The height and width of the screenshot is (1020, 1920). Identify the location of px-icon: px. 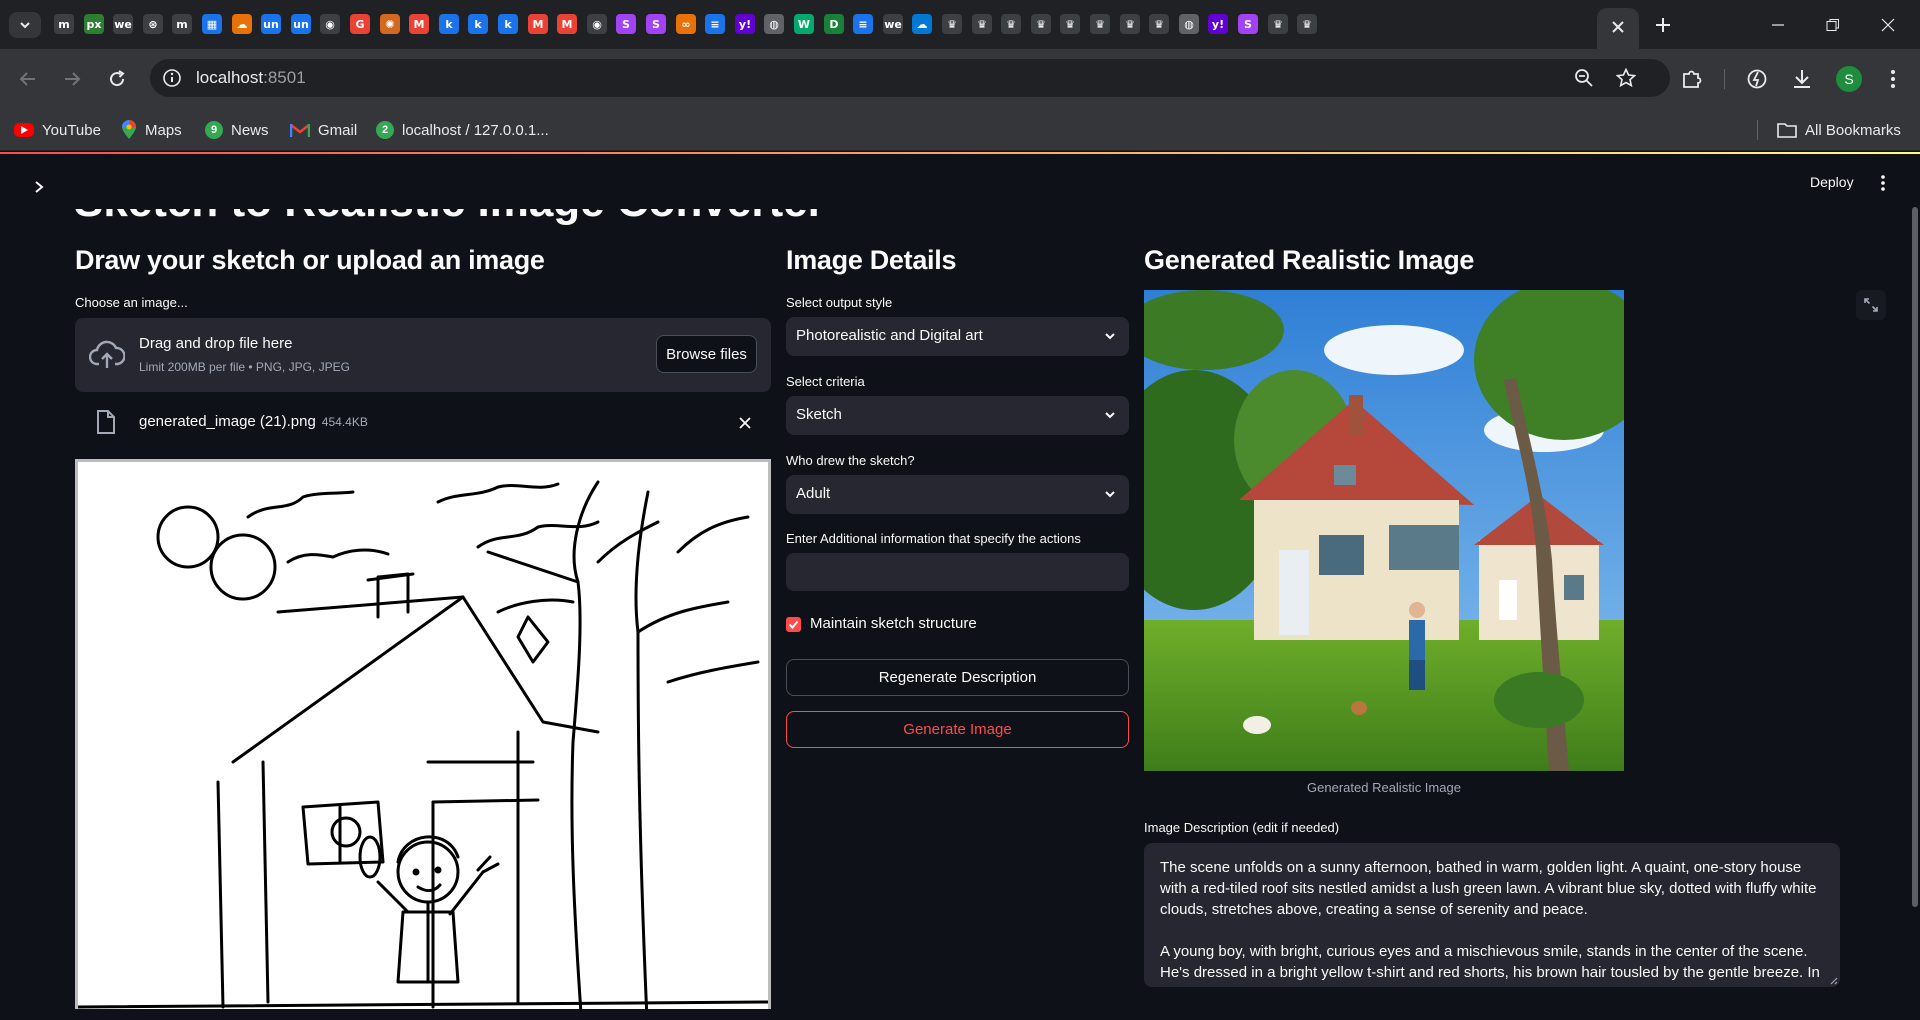
(94, 24).